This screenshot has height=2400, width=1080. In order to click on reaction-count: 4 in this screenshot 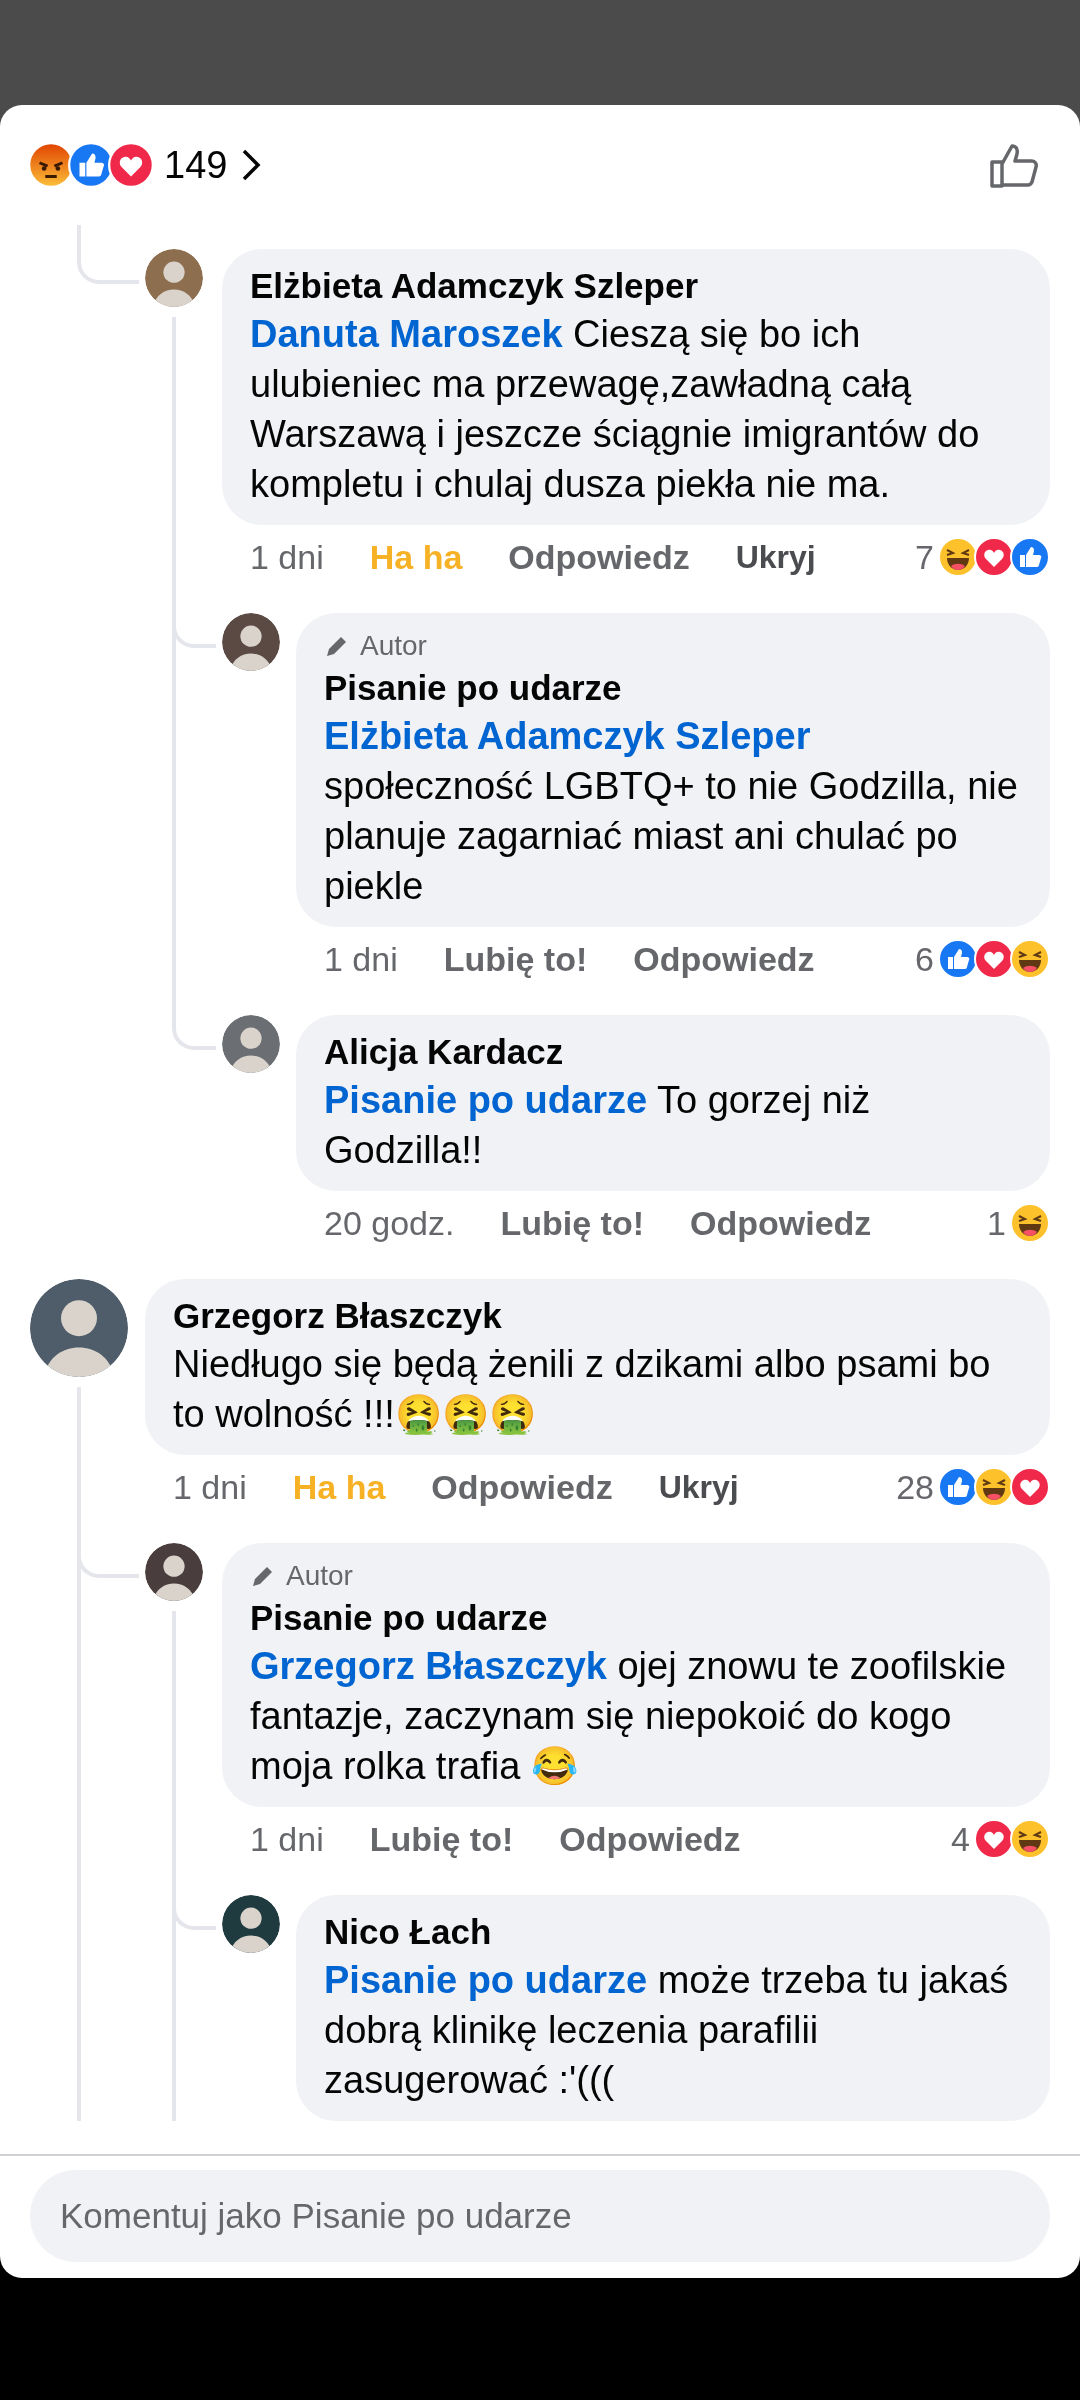, I will do `click(960, 1839)`.